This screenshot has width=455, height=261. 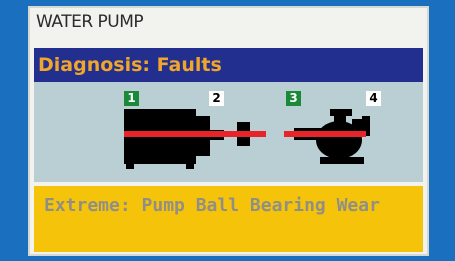 What do you see at coordinates (130, 65) in the screenshot?
I see `diagnosis-label: Diagnosis: Faults` at bounding box center [130, 65].